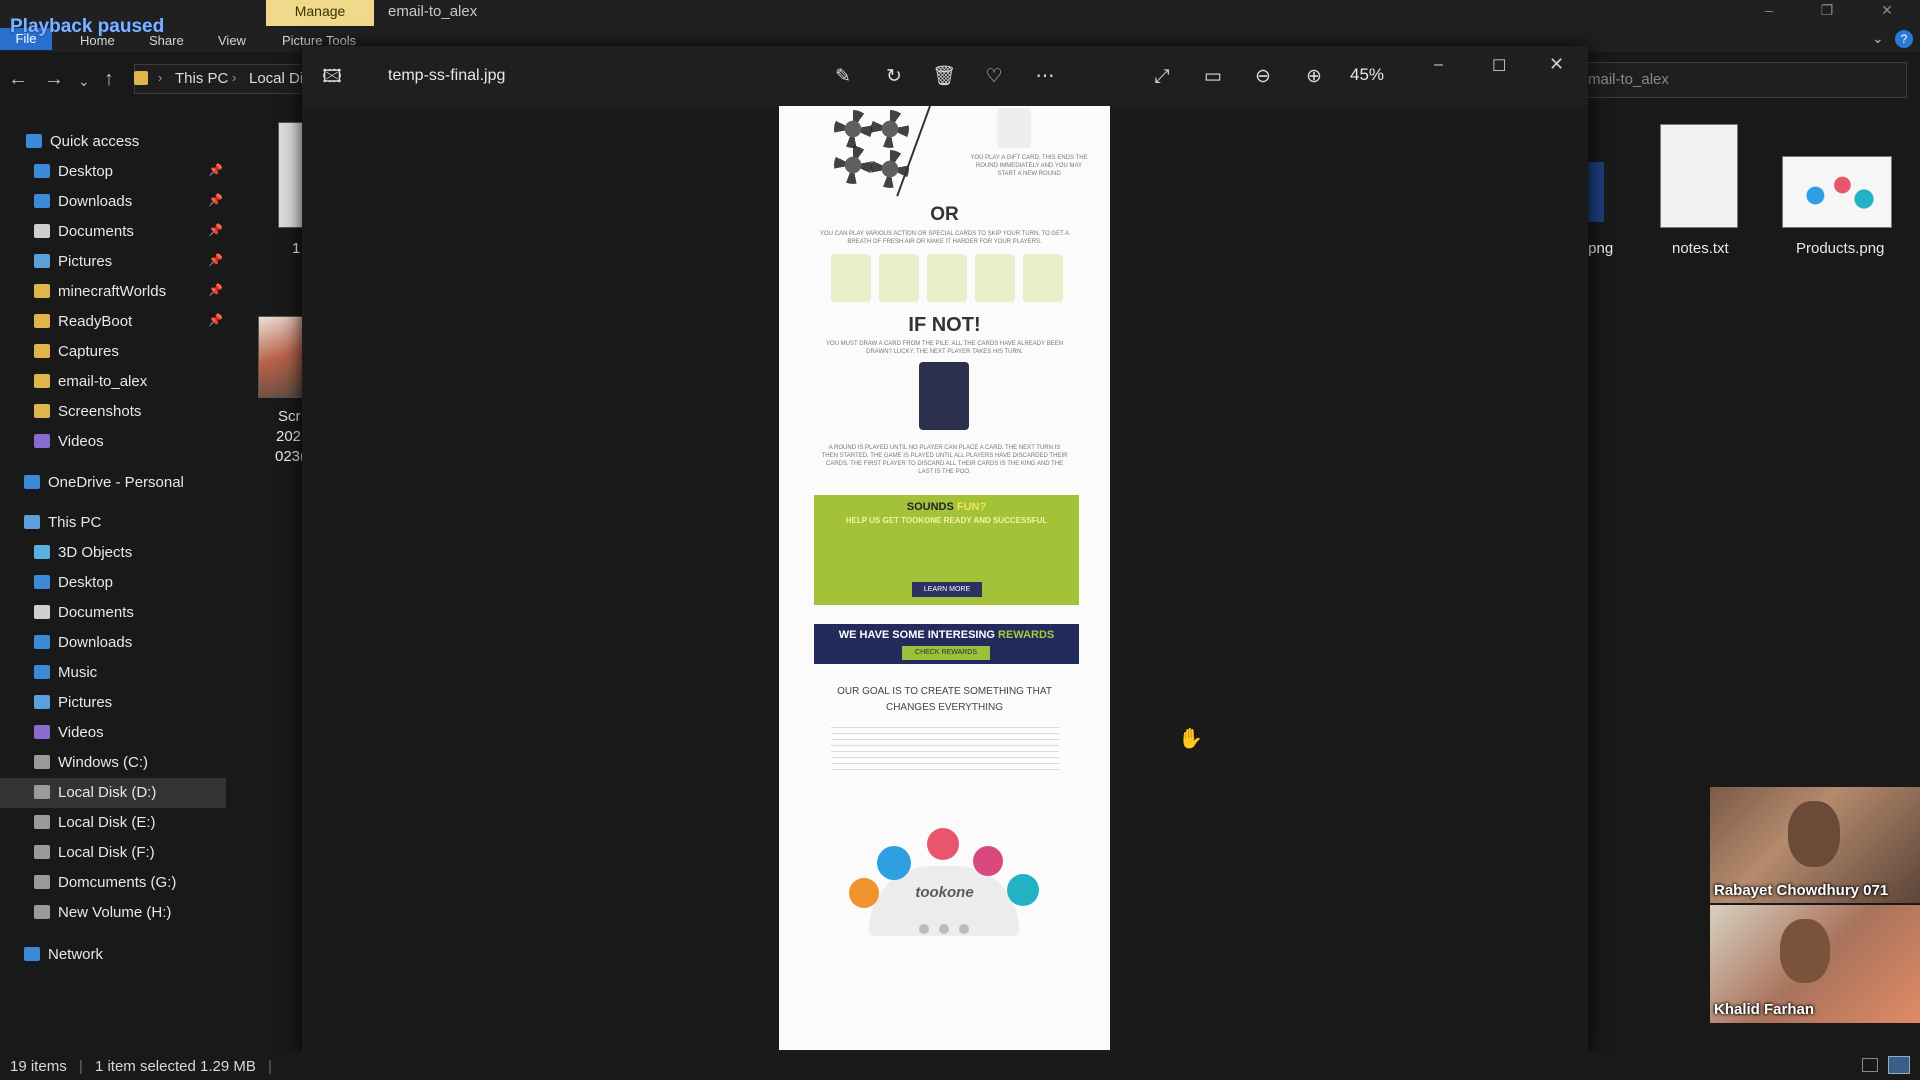 This screenshot has height=1080, width=1920. What do you see at coordinates (42, 642) in the screenshot?
I see `downloads-icon` at bounding box center [42, 642].